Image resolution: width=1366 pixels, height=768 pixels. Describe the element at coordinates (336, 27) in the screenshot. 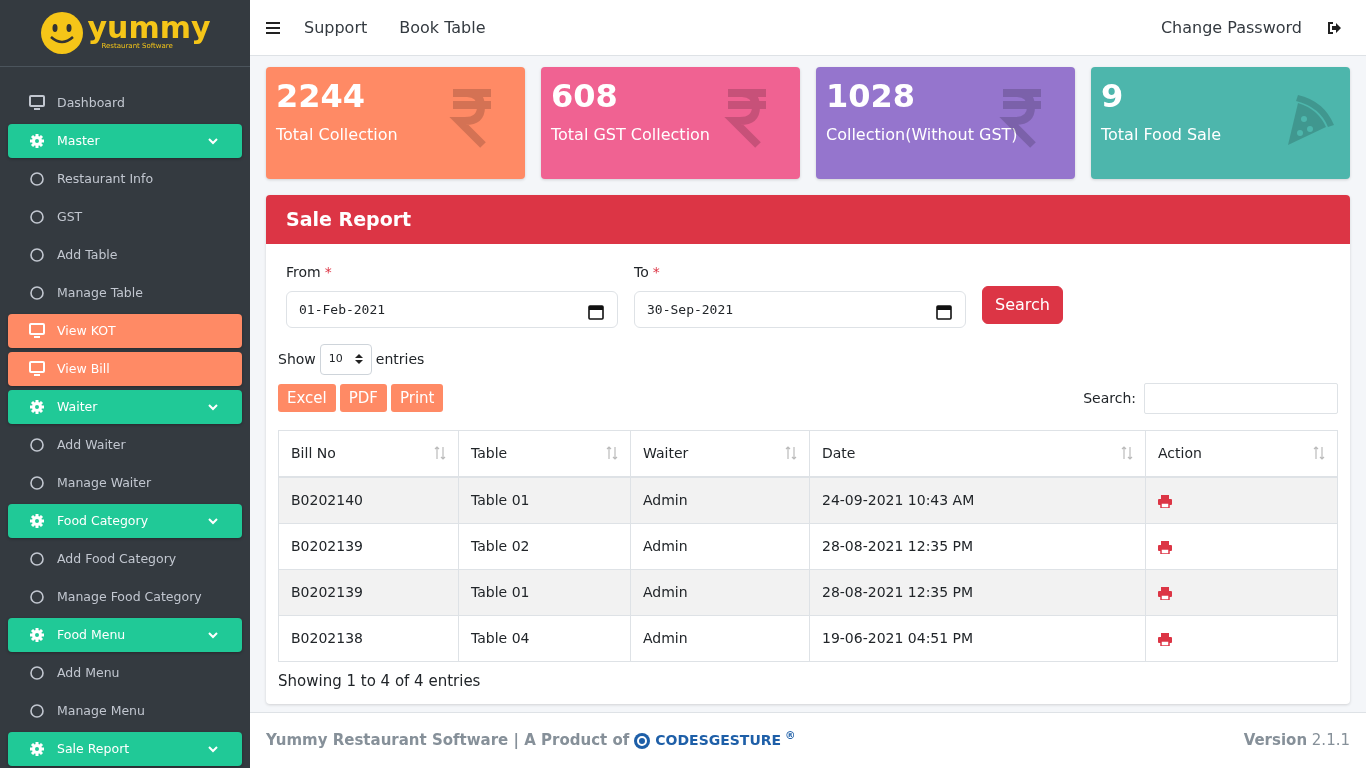

I see `nav-link: Support` at that location.